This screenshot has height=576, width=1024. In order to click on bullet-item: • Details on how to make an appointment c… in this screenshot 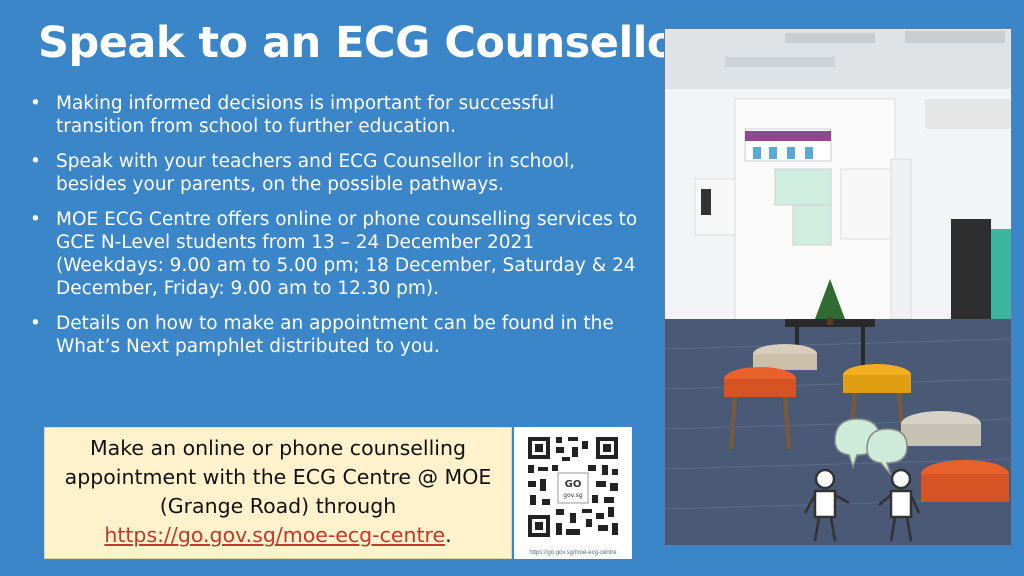, I will do `click(335, 335)`.